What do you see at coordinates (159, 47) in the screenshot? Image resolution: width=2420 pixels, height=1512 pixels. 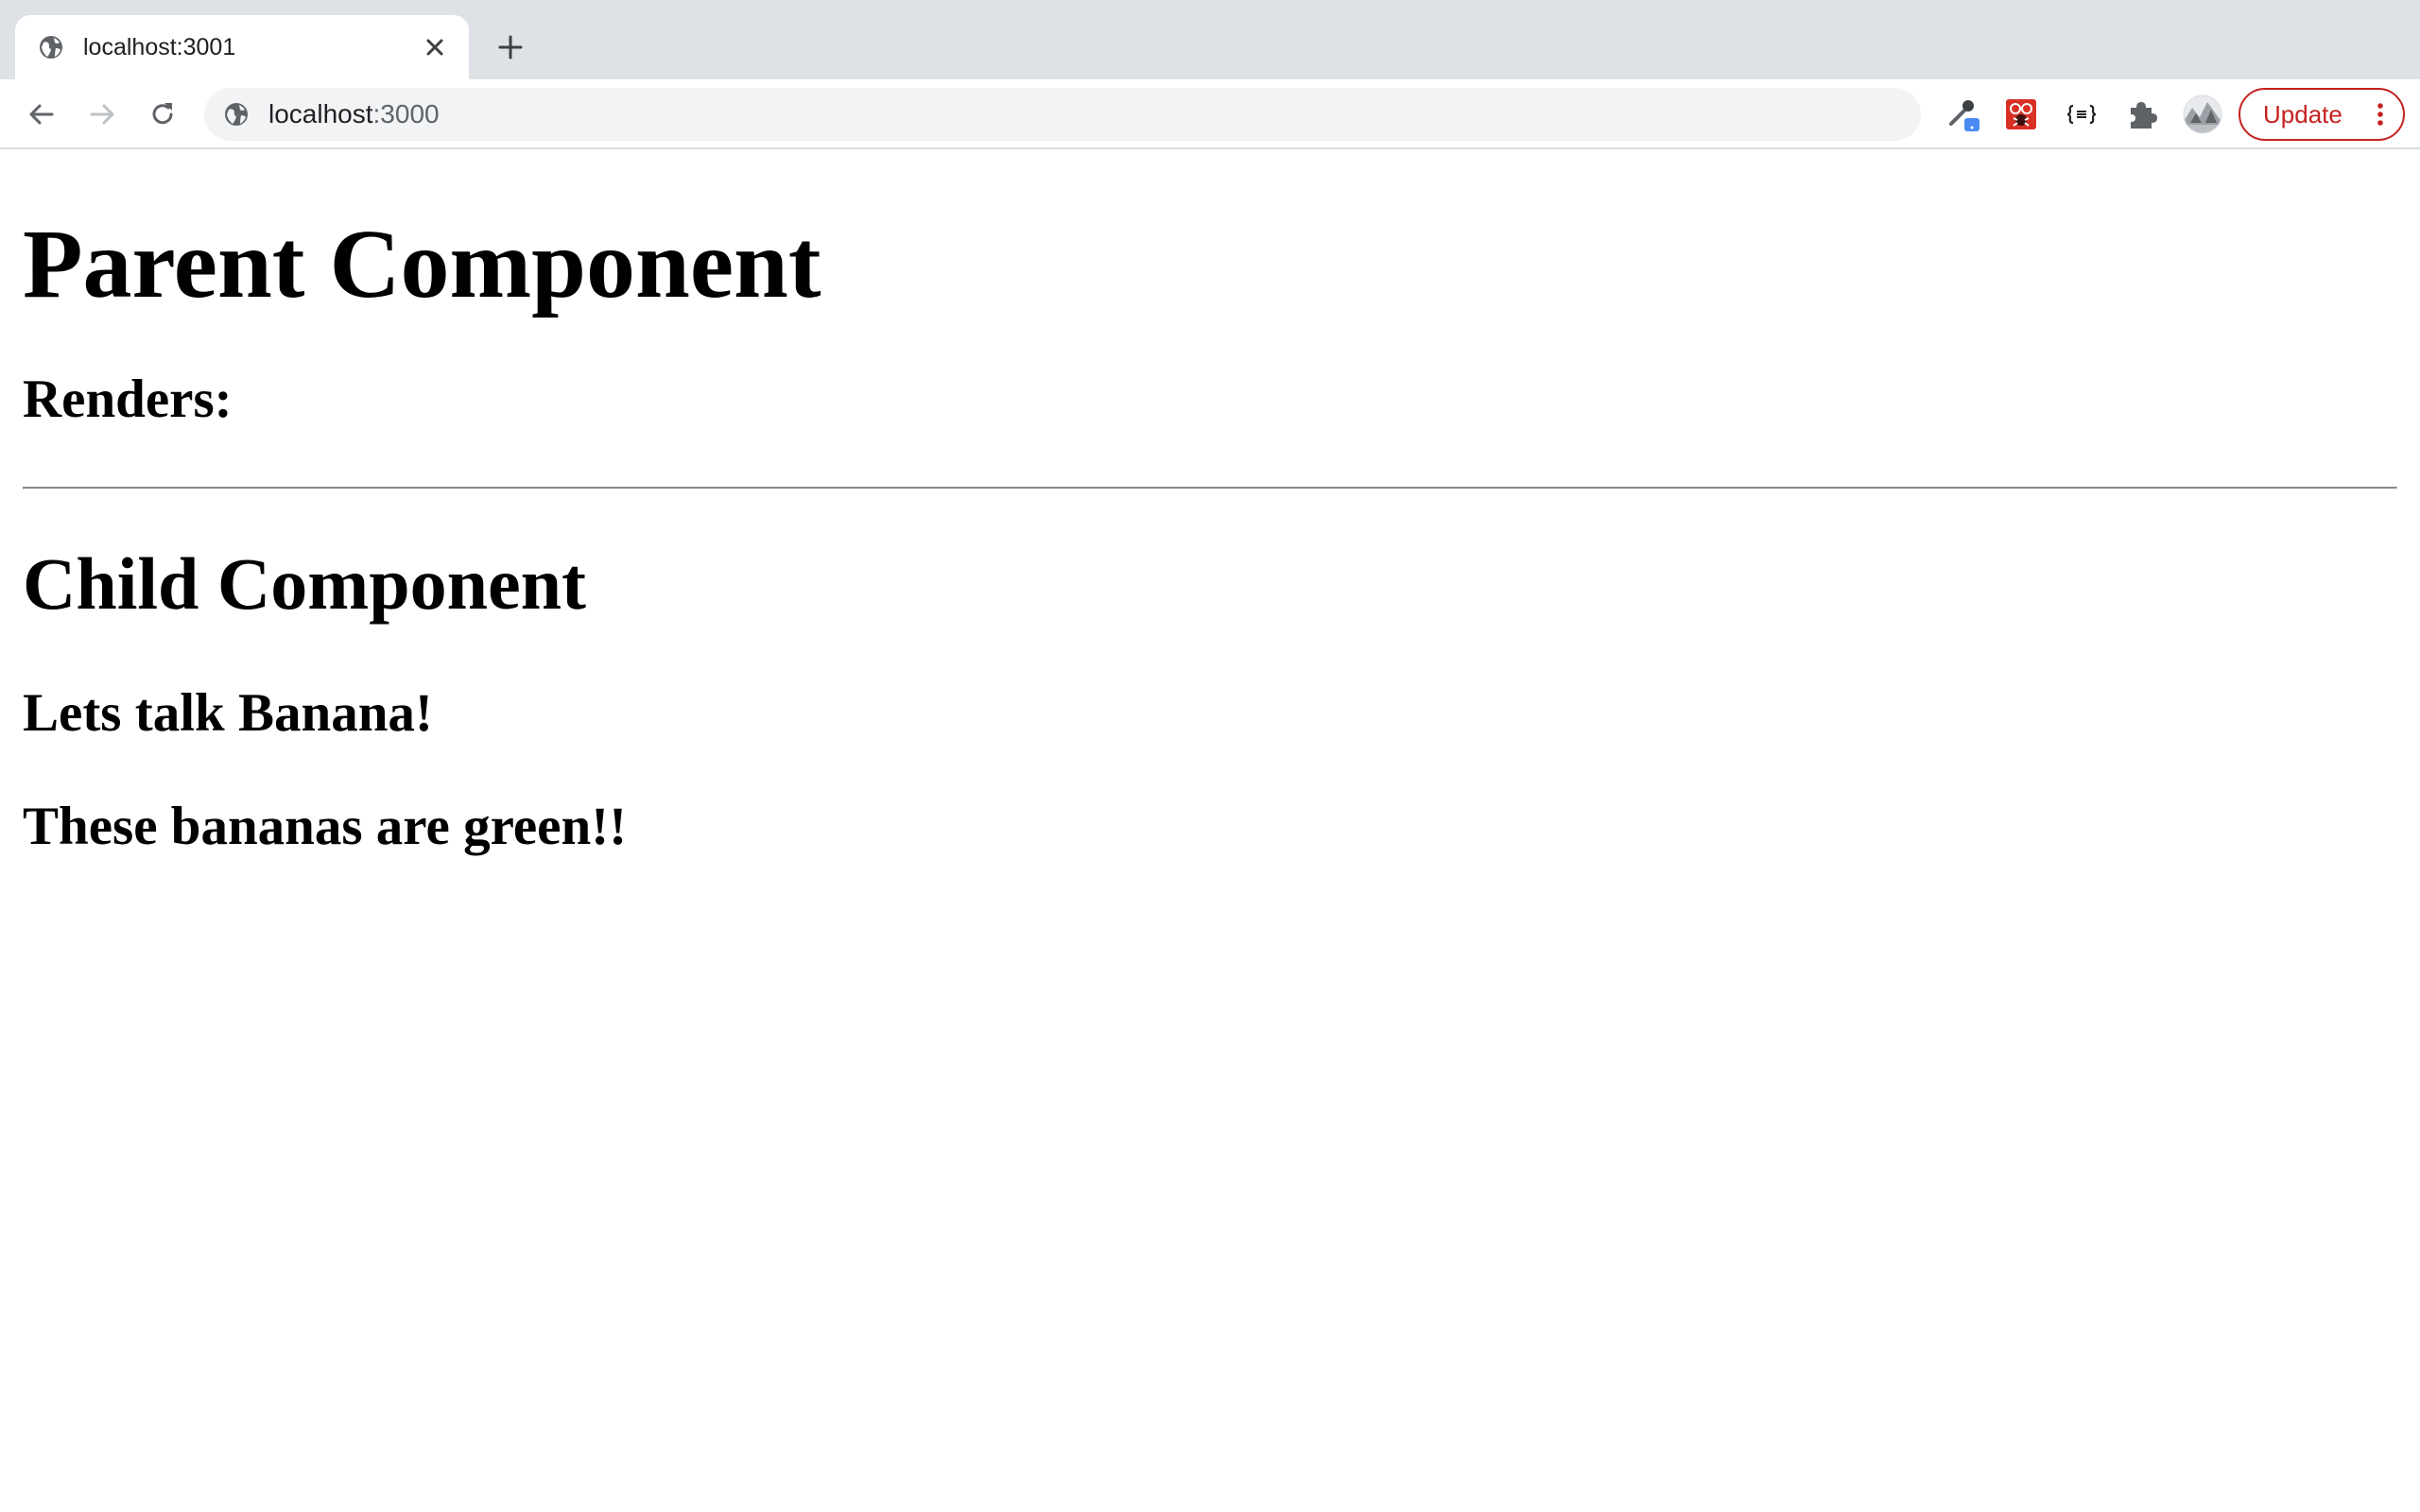 I see `tab-title: localhost:3001` at bounding box center [159, 47].